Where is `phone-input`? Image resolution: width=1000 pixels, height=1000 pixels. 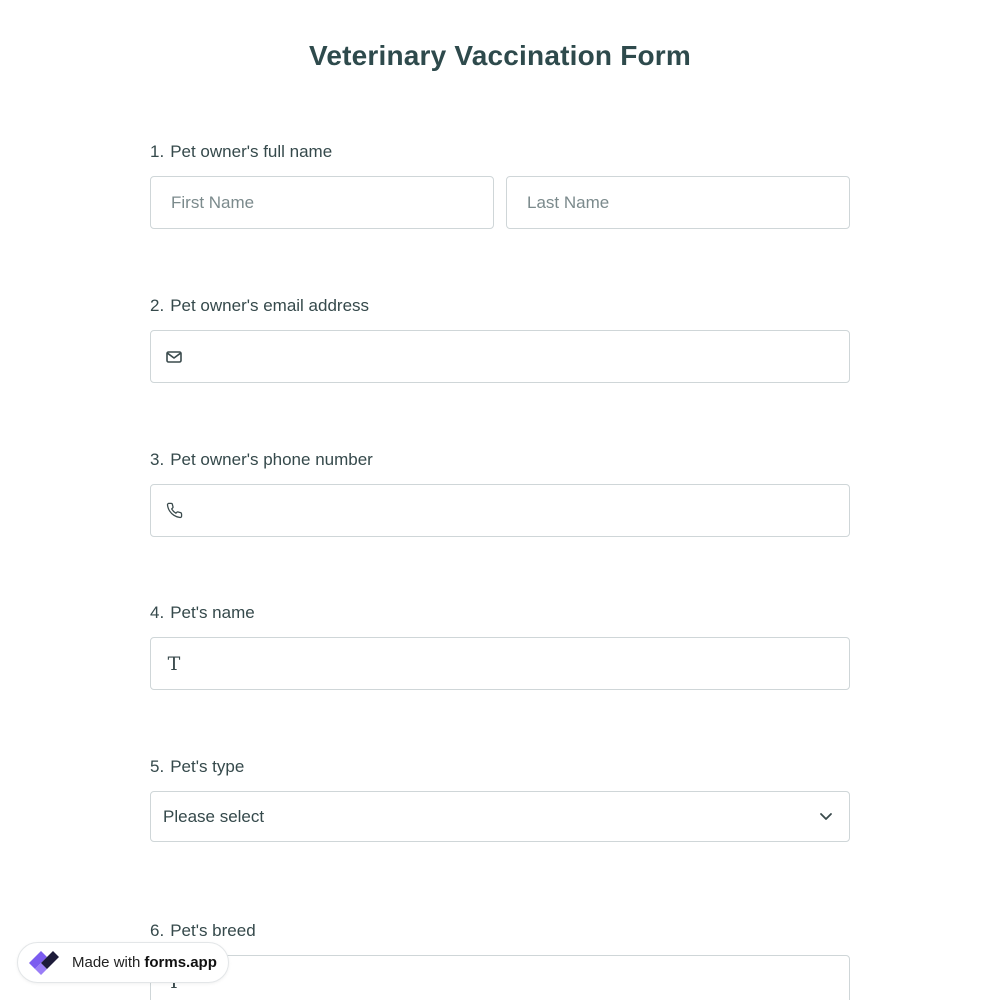
phone-input is located at coordinates (500, 510).